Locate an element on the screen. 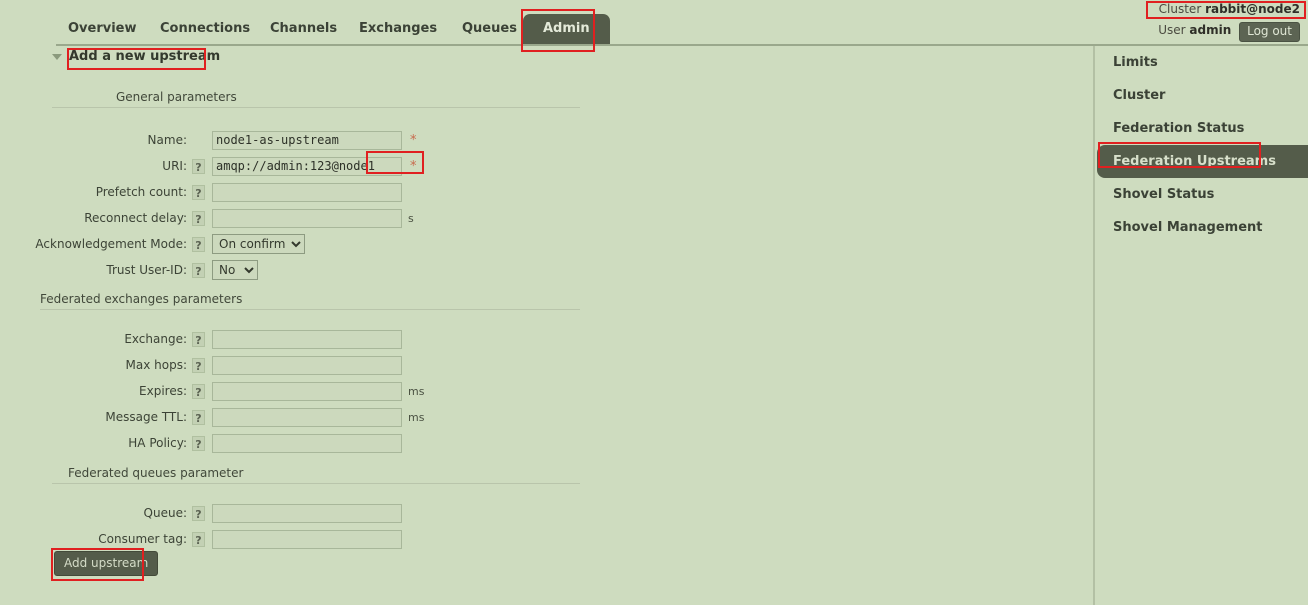  label-maxhops: Max hops: is located at coordinates (156, 365).